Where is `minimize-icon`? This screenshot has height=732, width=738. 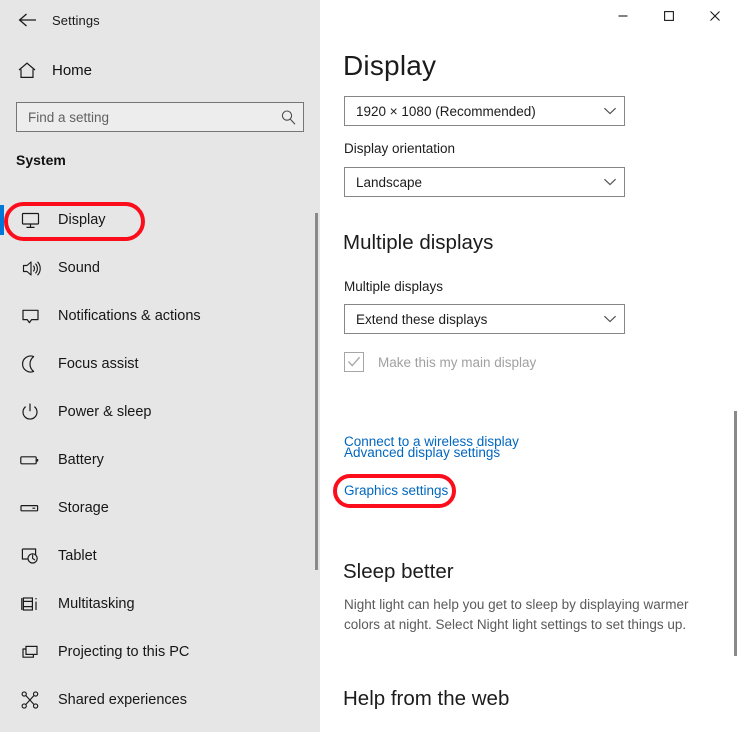 minimize-icon is located at coordinates (623, 16).